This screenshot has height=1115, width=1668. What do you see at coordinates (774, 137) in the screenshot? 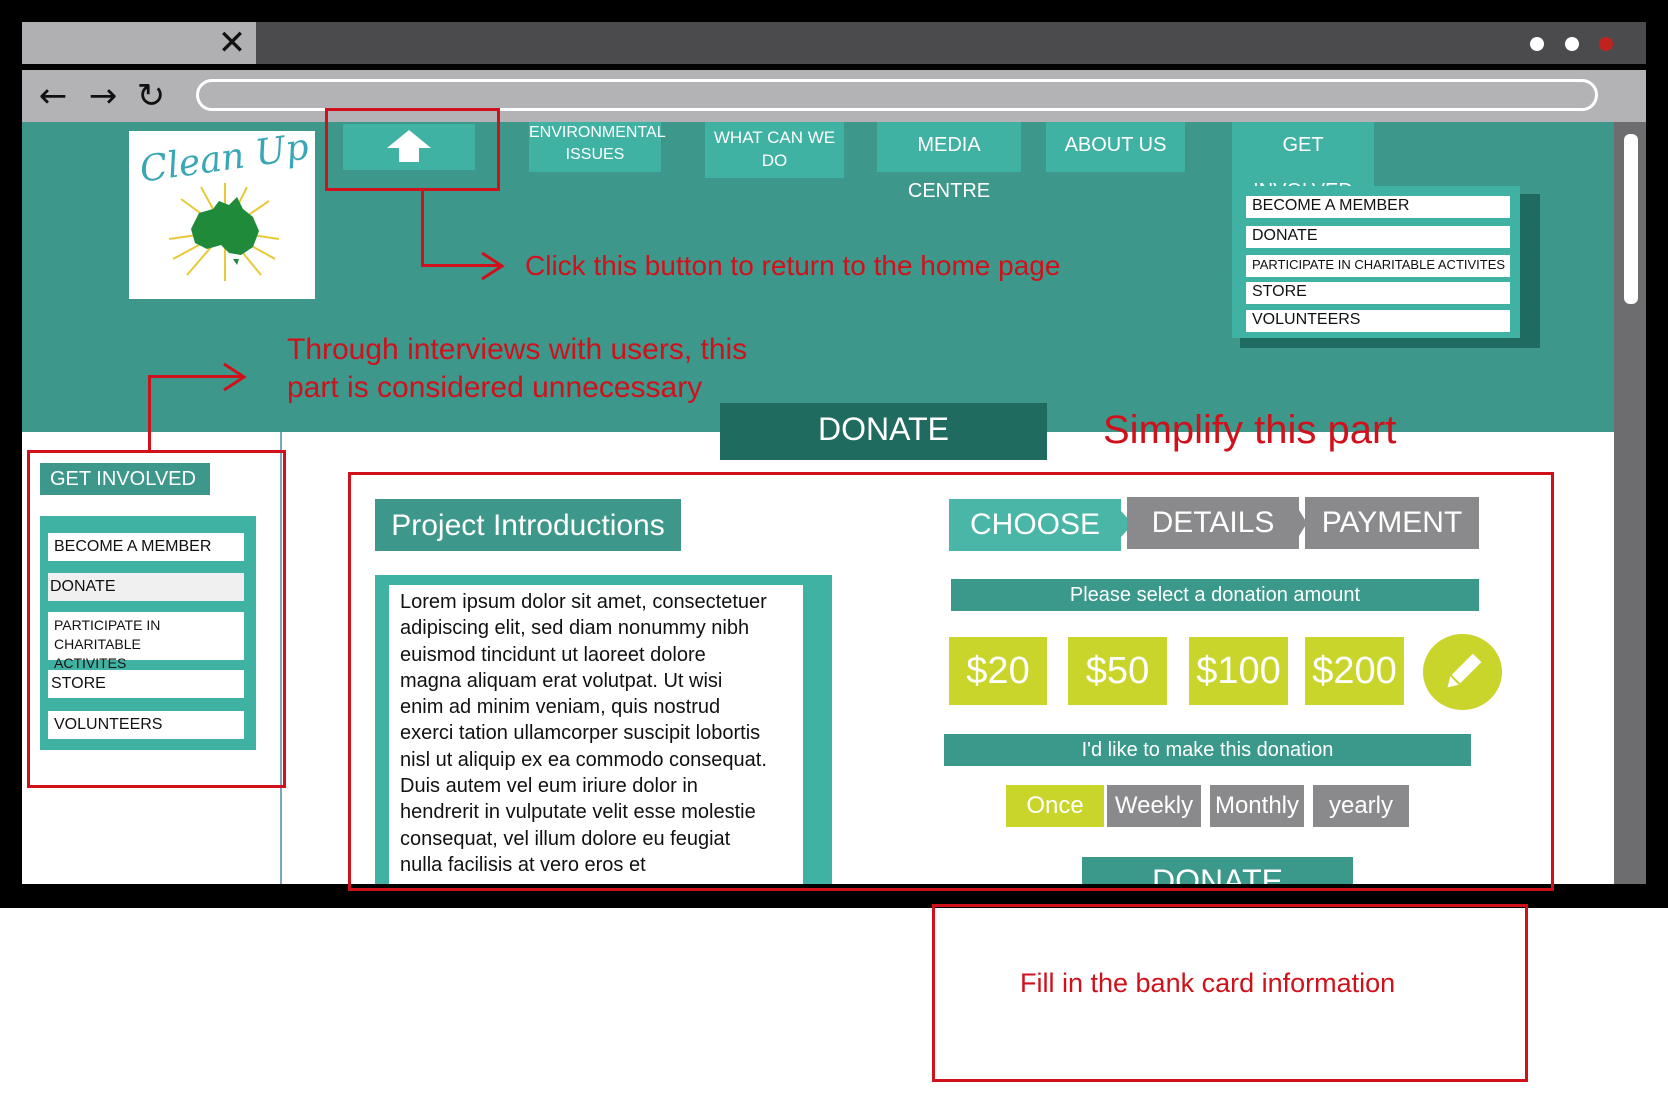
I see `nav-label: WHAT CAN WE` at bounding box center [774, 137].